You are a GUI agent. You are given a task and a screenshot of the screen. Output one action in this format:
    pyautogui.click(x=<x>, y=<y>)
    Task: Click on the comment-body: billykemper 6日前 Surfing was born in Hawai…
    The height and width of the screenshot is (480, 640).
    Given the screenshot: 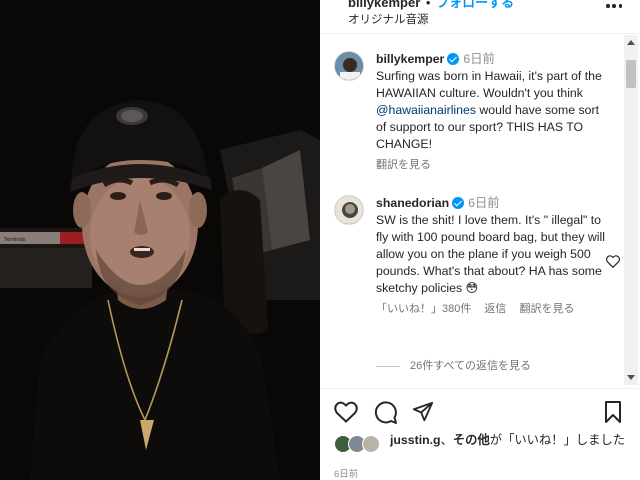 What is the action you would take?
    pyautogui.click(x=494, y=112)
    